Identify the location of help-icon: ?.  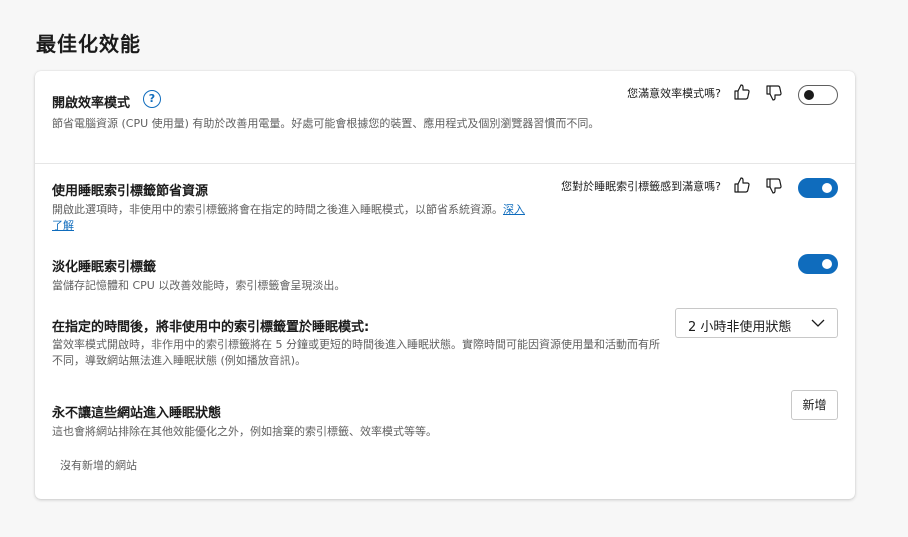
(152, 99).